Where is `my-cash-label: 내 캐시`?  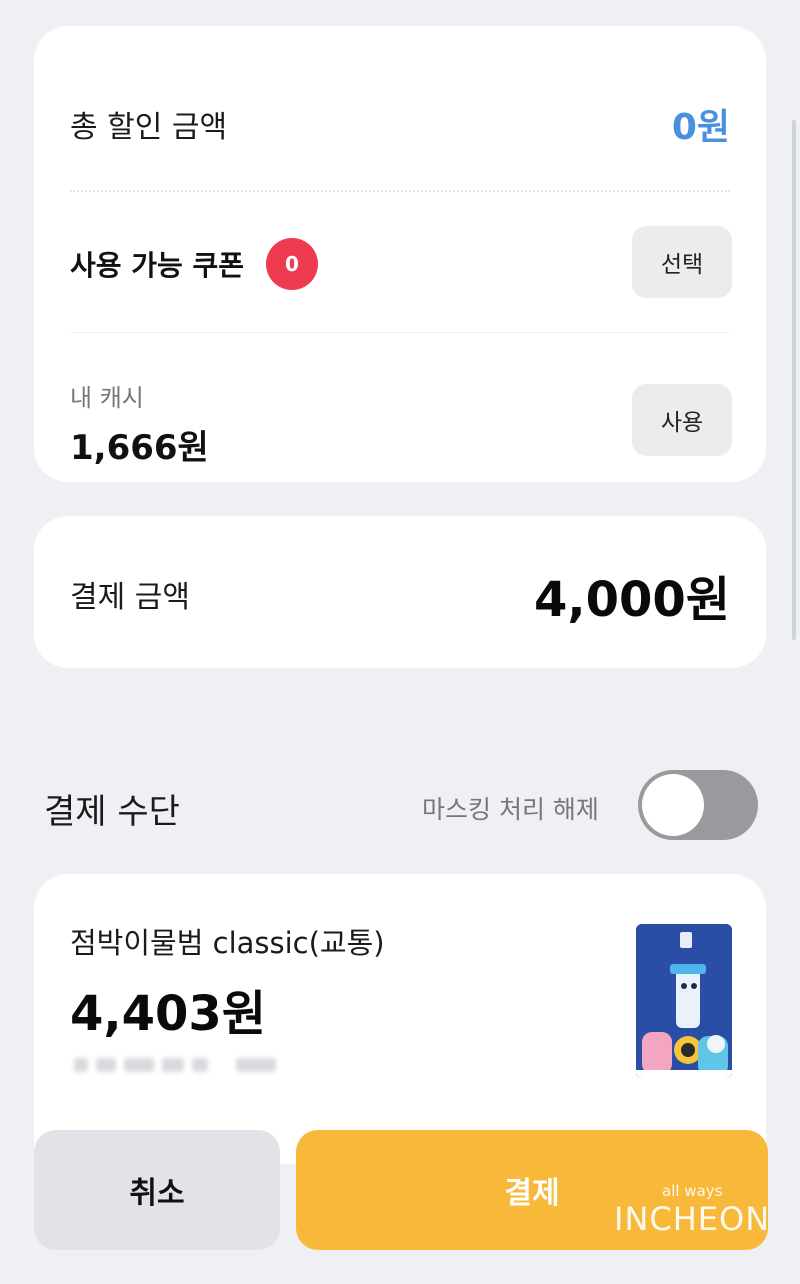
my-cash-label: 내 캐시 is located at coordinates (107, 398).